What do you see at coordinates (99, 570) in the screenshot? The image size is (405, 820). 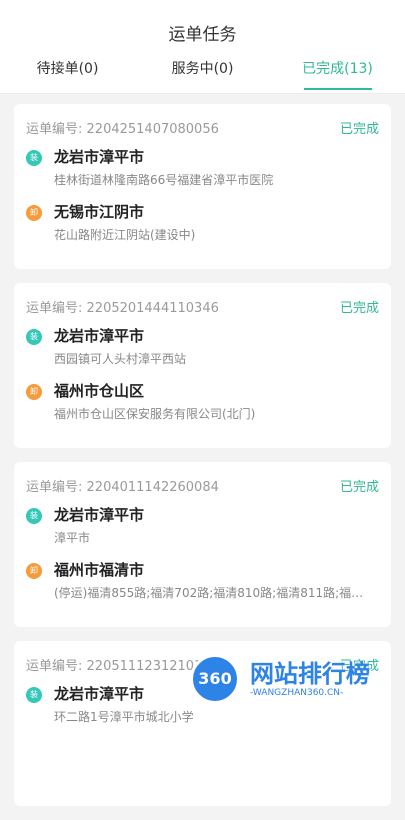 I see `unload-city: 福州市福清市` at bounding box center [99, 570].